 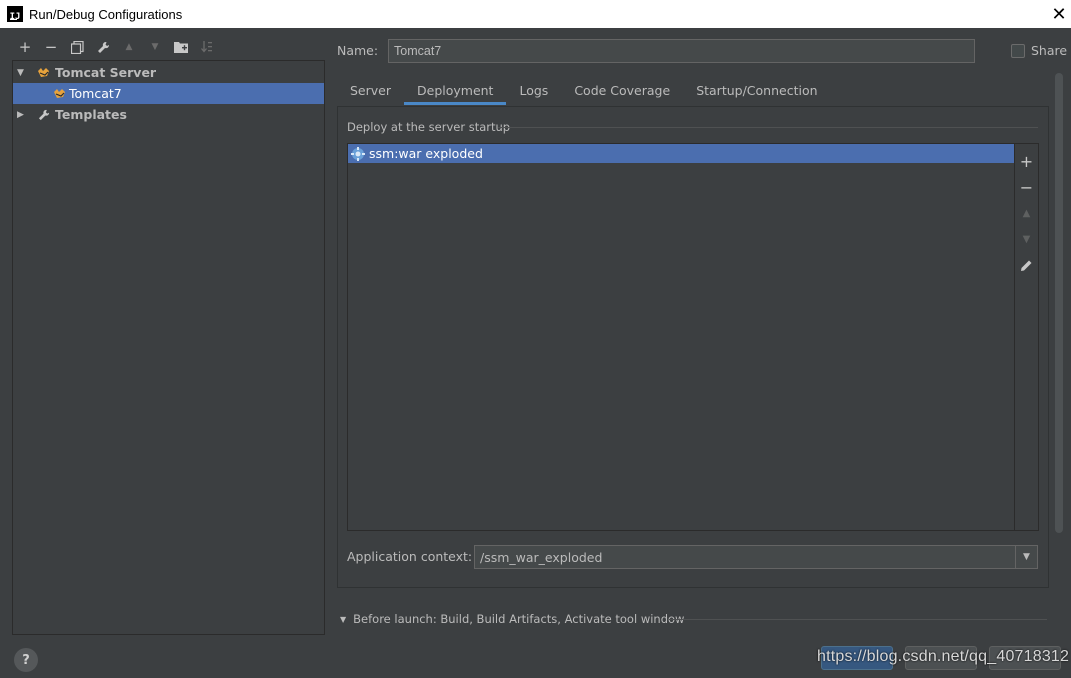 I want to click on tree-item-label: Tomcat7, so click(x=95, y=93).